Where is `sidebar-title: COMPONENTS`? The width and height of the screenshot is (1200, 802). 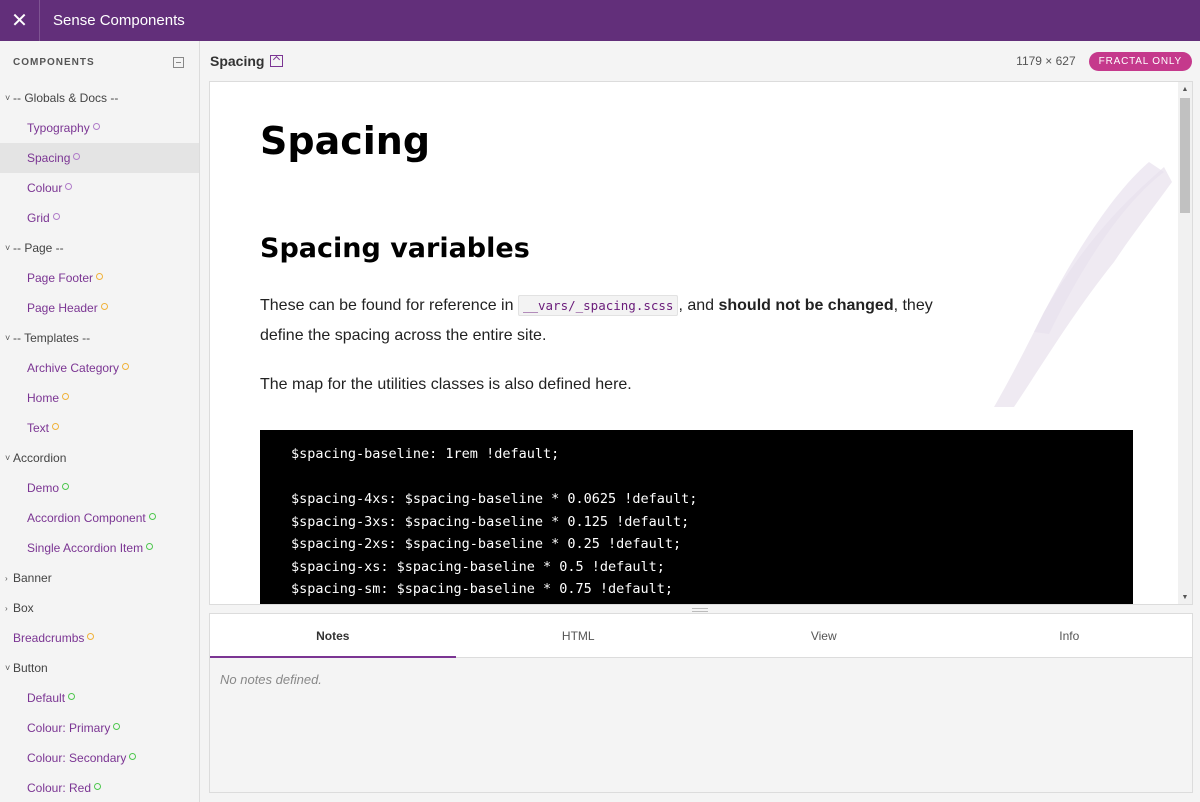
sidebar-title: COMPONENTS is located at coordinates (54, 62).